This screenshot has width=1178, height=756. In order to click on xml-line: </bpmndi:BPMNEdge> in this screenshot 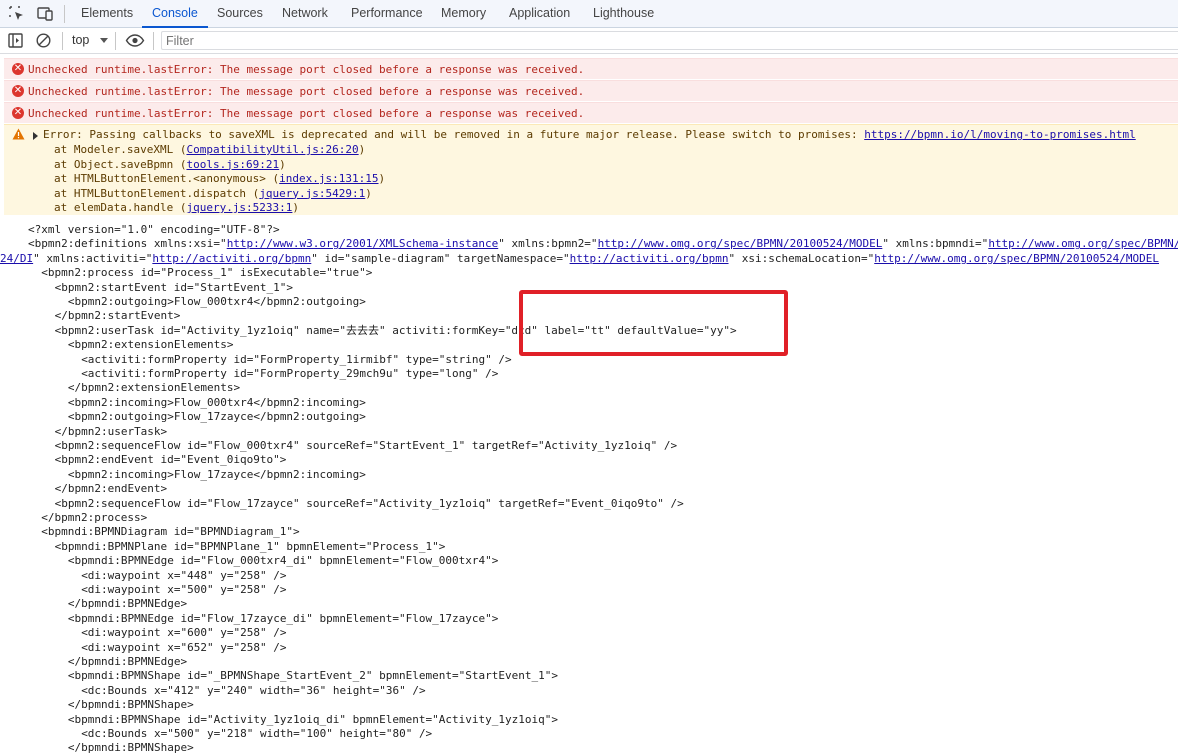, I will do `click(127, 662)`.